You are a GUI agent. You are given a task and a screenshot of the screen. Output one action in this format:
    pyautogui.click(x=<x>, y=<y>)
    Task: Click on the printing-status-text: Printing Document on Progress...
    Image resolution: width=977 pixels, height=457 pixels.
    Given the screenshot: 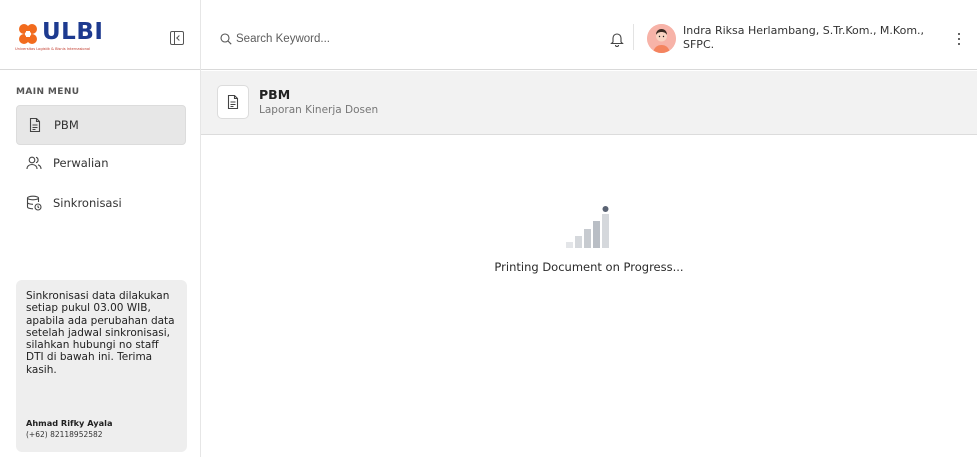 What is the action you would take?
    pyautogui.click(x=589, y=267)
    